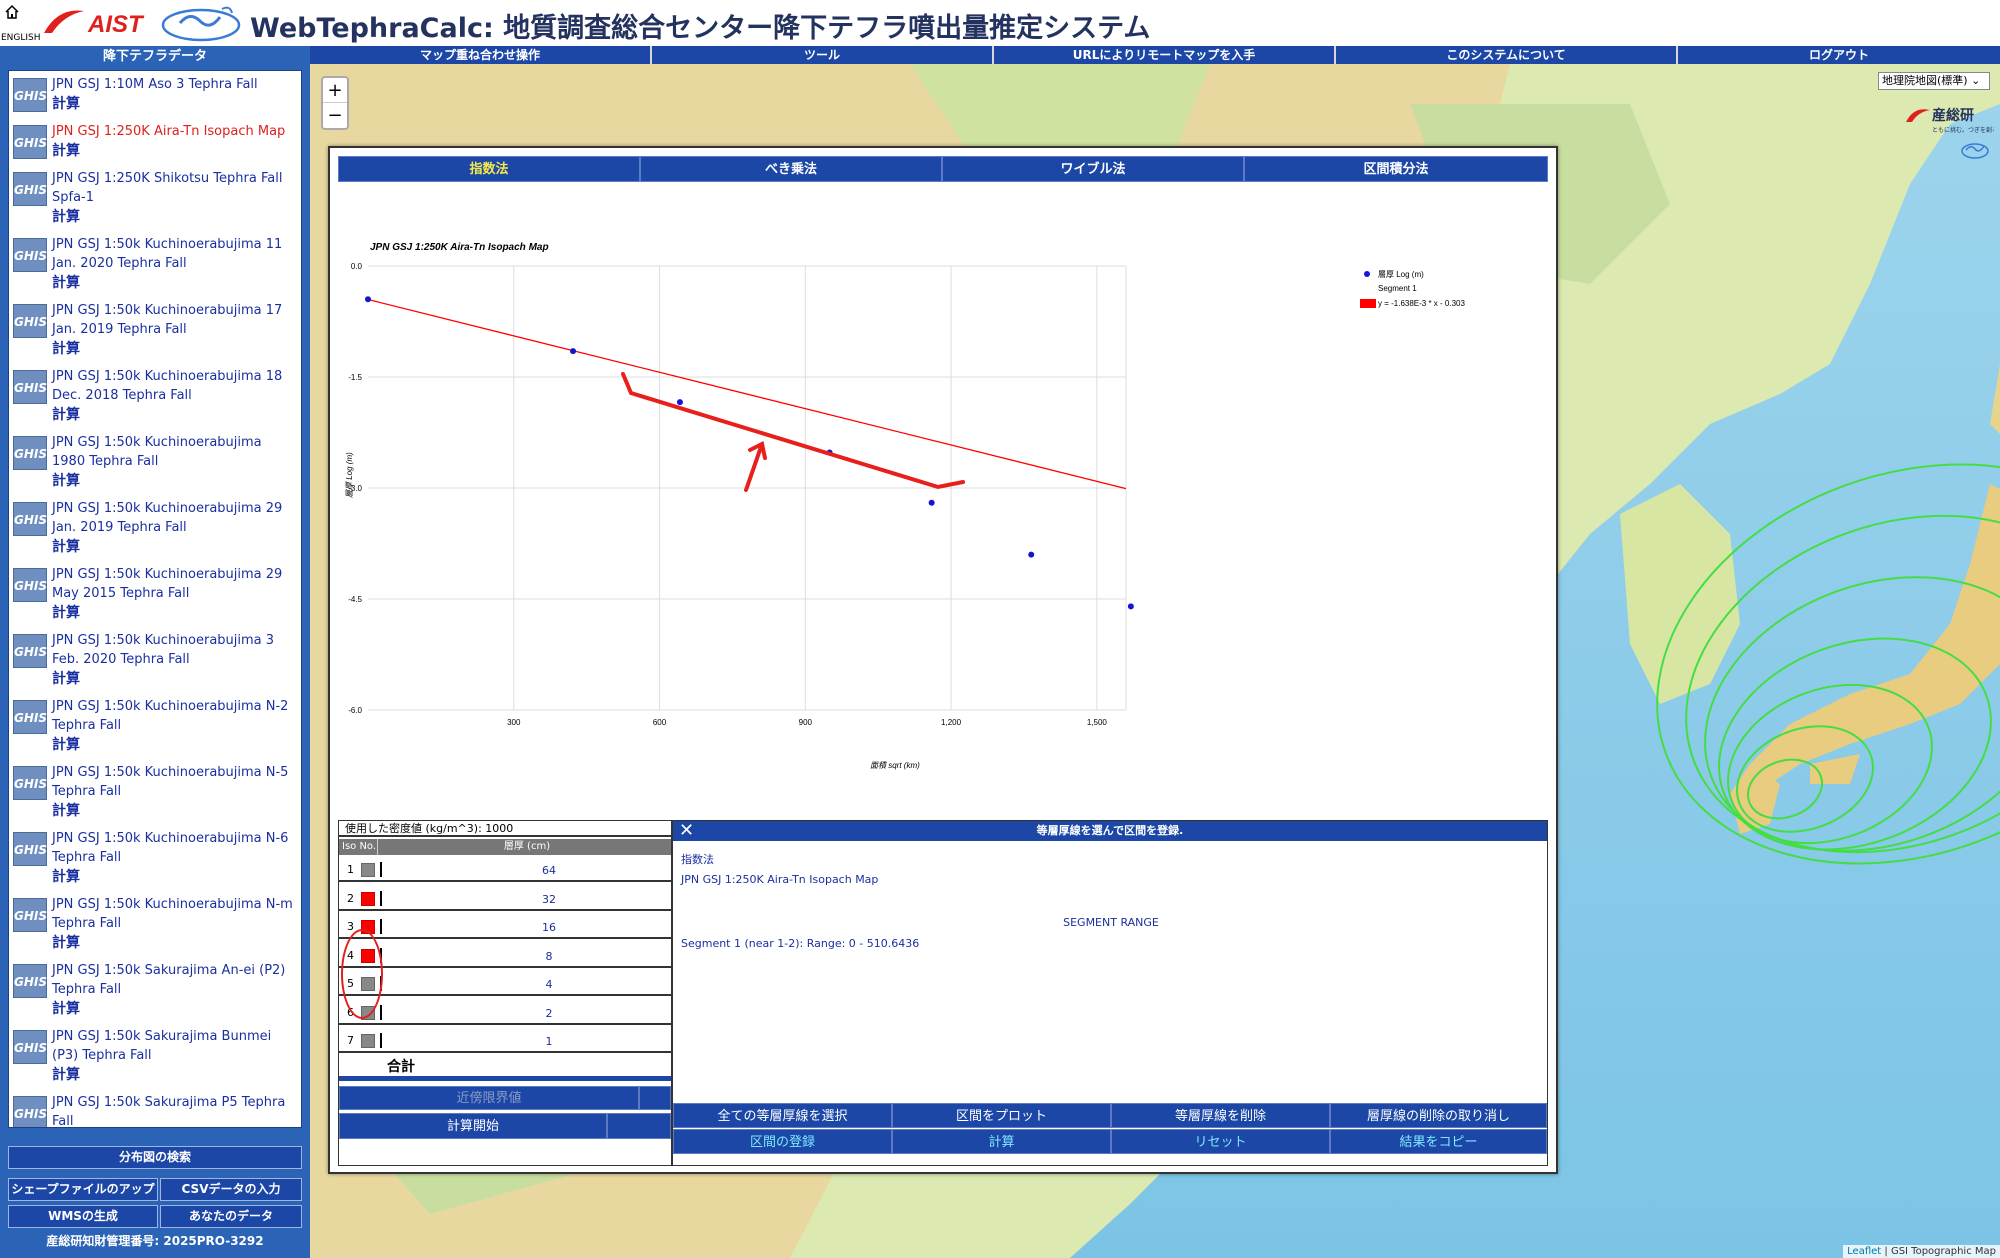 This screenshot has width=2000, height=1258. I want to click on undo-delete-button: 層厚線の削除の取り消し, so click(1438, 1115).